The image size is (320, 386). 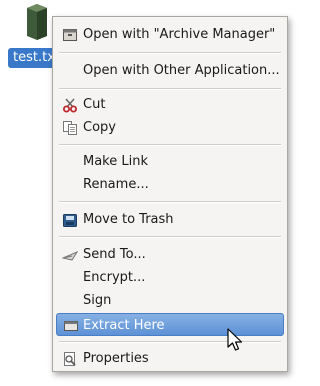 What do you see at coordinates (115, 161) in the screenshot?
I see `menu-item-label: Make Link` at bounding box center [115, 161].